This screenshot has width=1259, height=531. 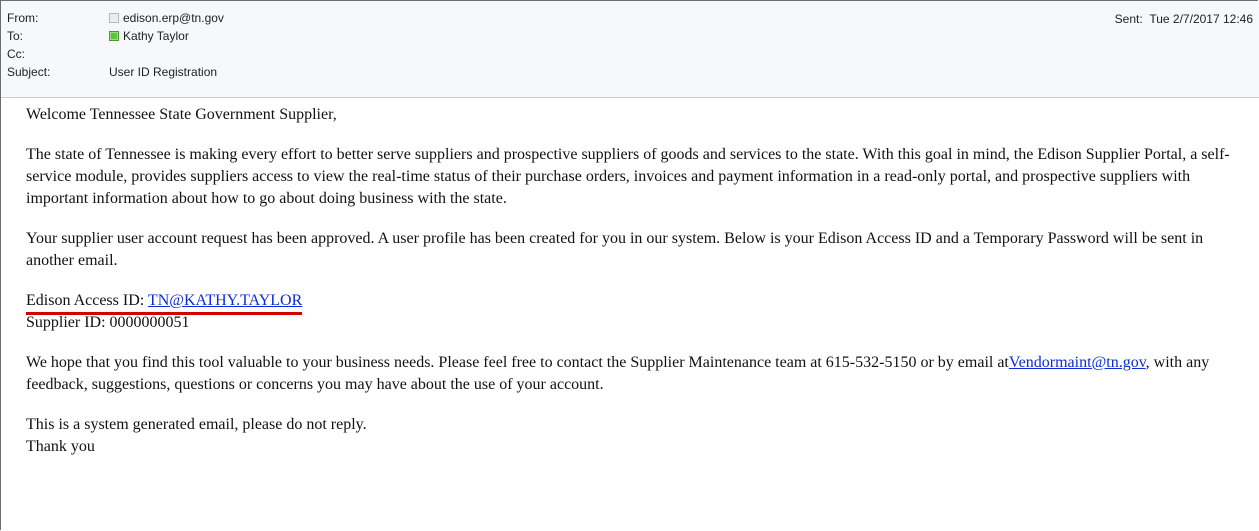 What do you see at coordinates (173, 18) in the screenshot?
I see `from-address: edison.erp@tn.gov` at bounding box center [173, 18].